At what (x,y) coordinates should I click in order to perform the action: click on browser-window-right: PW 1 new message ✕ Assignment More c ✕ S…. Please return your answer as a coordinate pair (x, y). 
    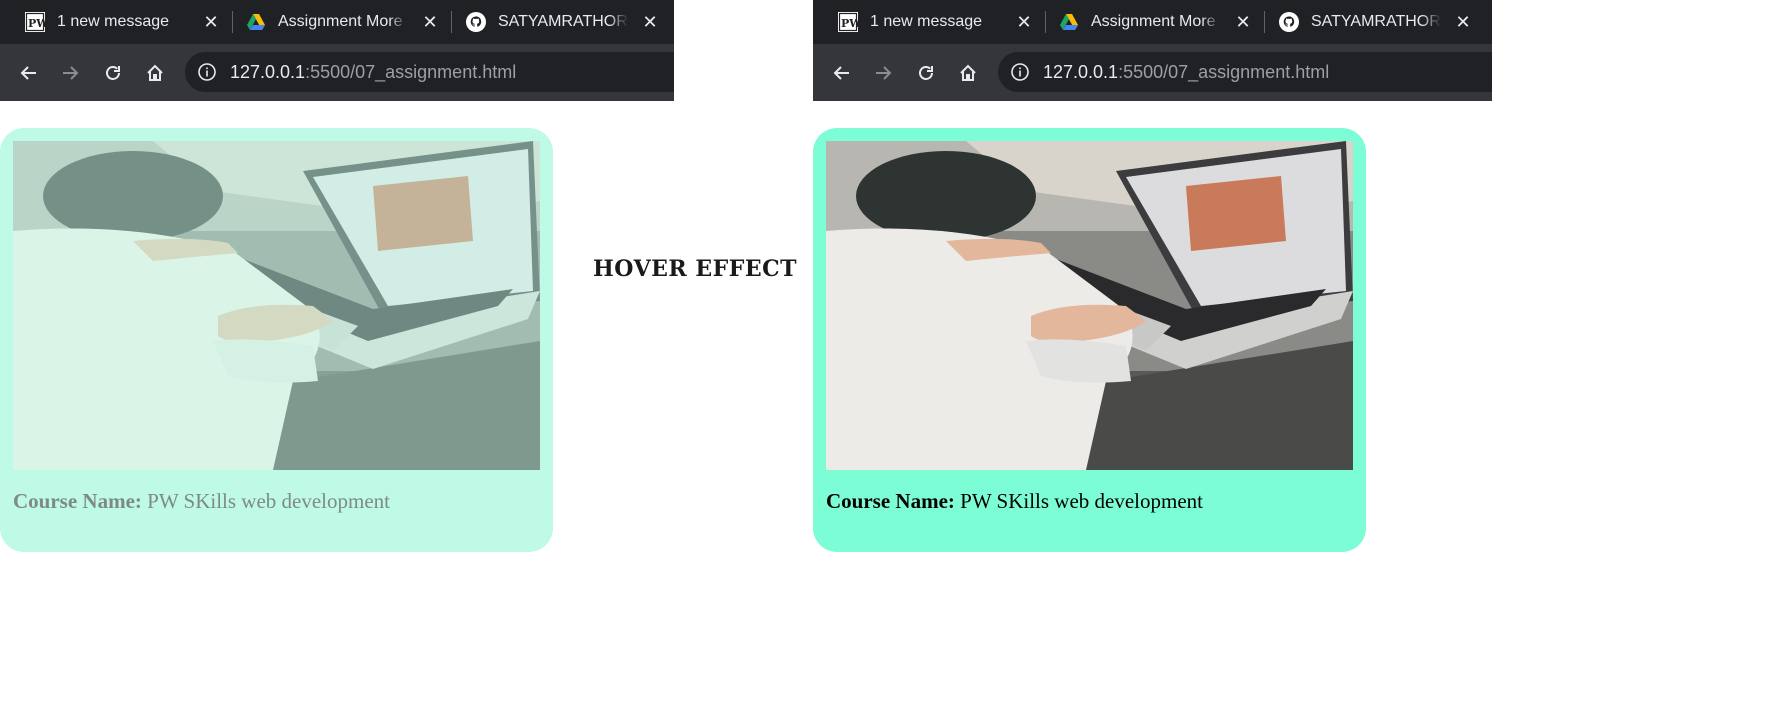
    Looking at the image, I should click on (1152, 50).